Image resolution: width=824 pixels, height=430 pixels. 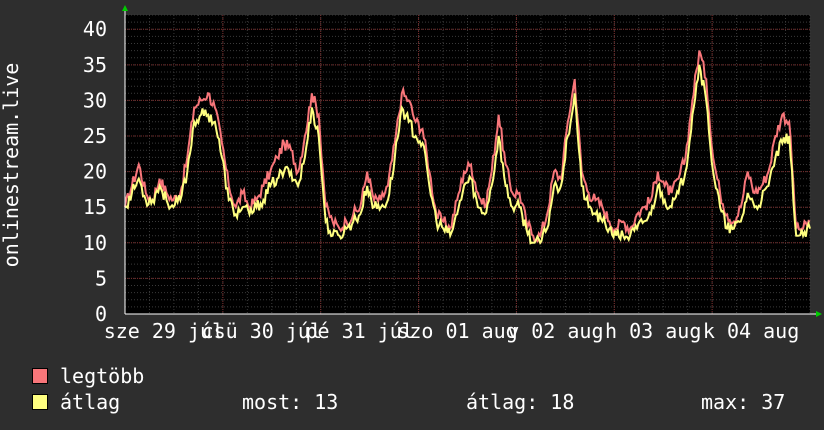 I want to click on y-tick-label: 35, so click(x=95, y=65).